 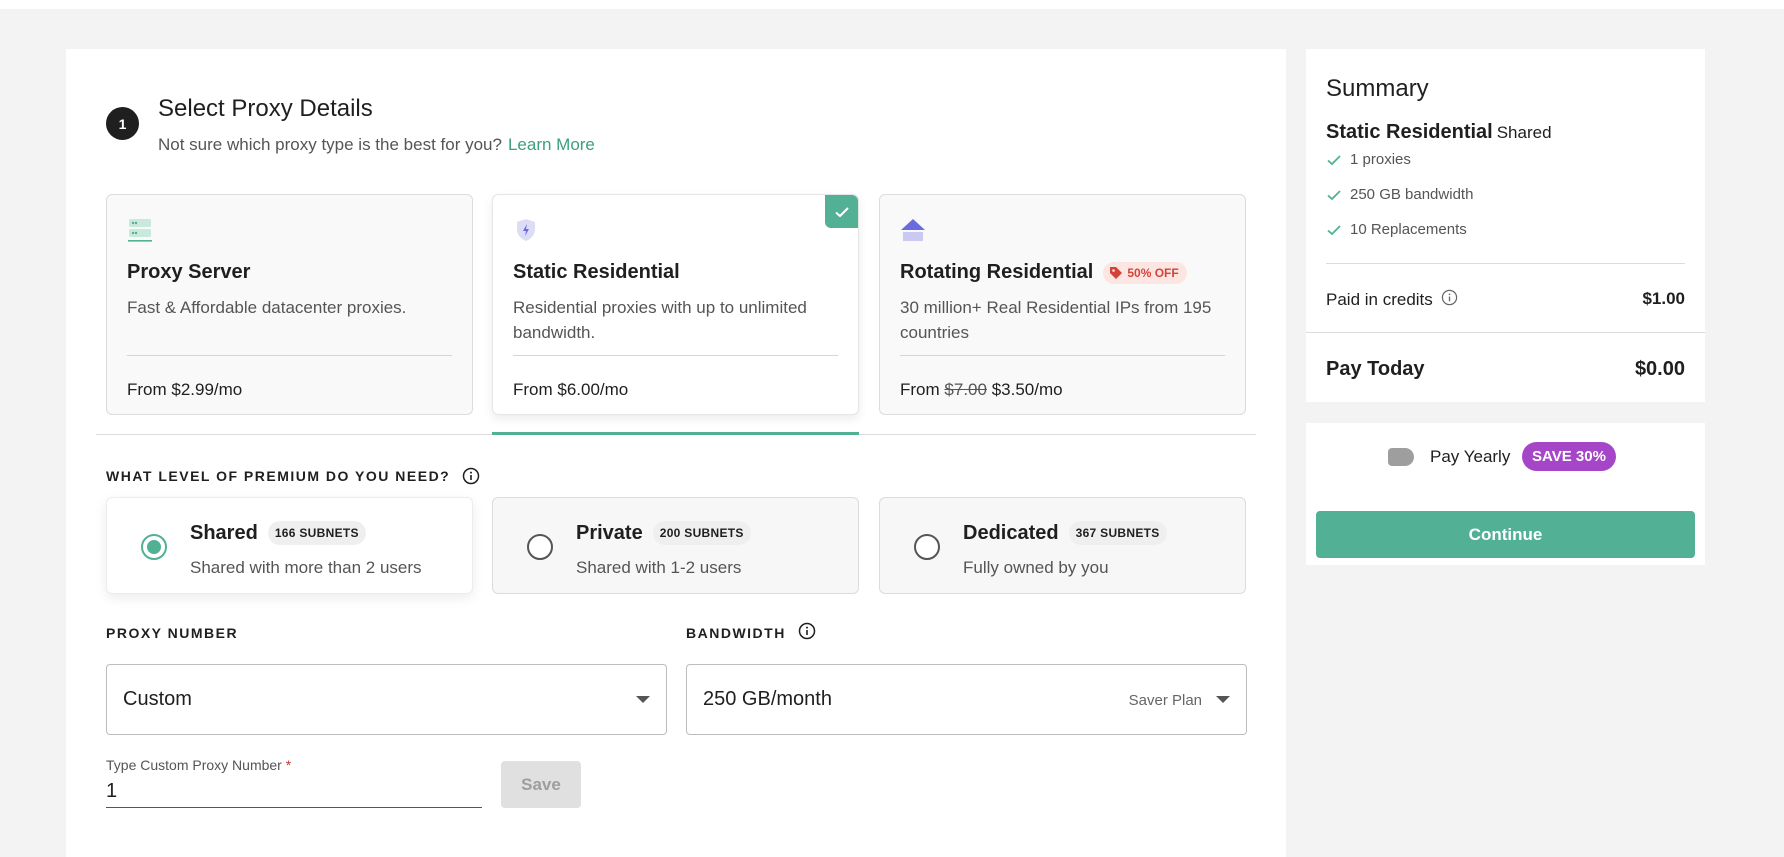 I want to click on proxy-type-name: Proxy Server, so click(x=189, y=272).